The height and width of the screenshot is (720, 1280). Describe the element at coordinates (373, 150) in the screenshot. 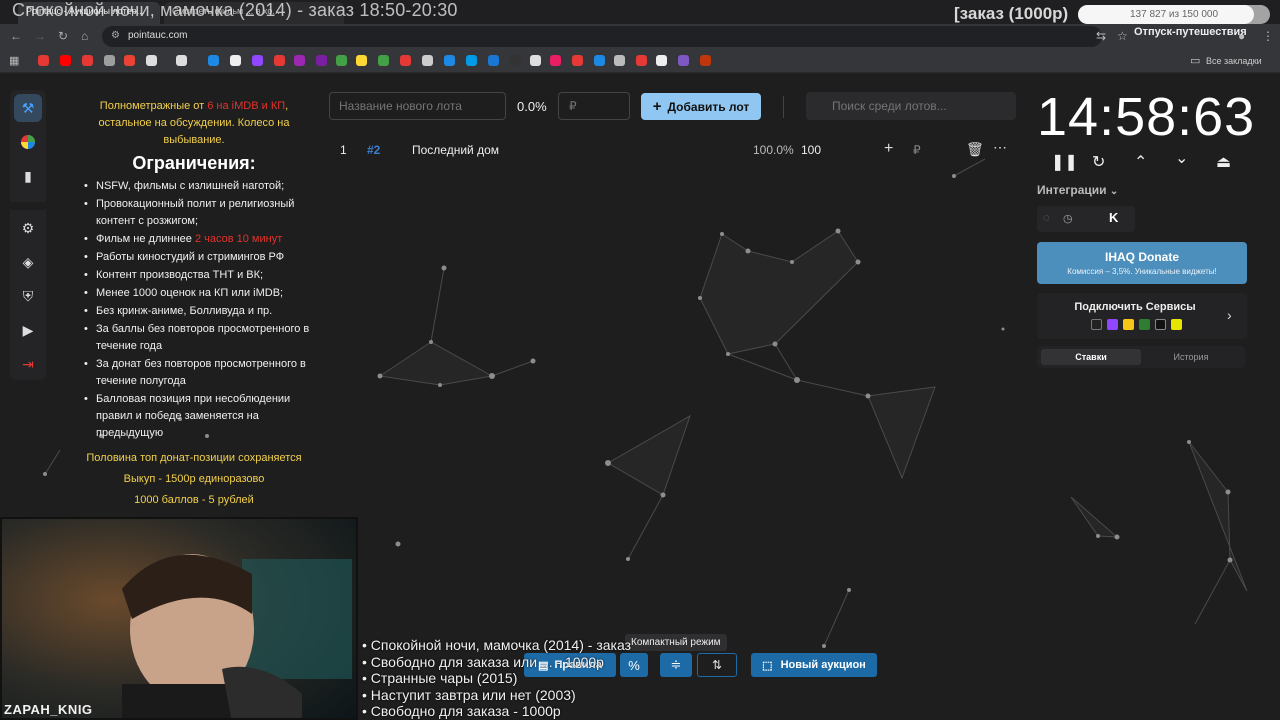

I see `lot-id: #2` at that location.